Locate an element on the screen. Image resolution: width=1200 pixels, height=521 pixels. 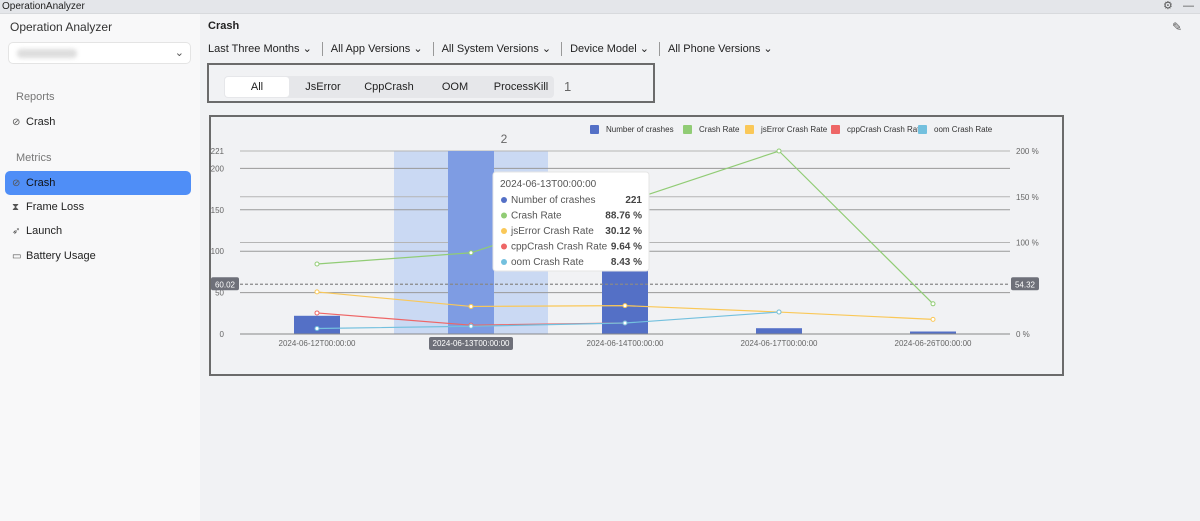
battery-icon: ▭ is located at coordinates (17, 256).